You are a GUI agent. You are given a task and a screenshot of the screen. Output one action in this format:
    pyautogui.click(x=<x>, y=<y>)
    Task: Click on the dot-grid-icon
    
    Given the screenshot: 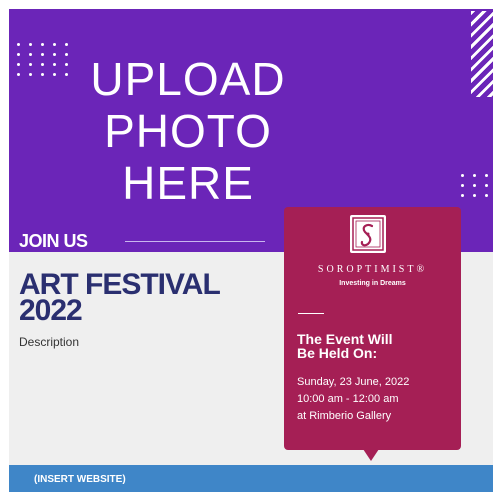 What is the action you would take?
    pyautogui.click(x=475, y=185)
    